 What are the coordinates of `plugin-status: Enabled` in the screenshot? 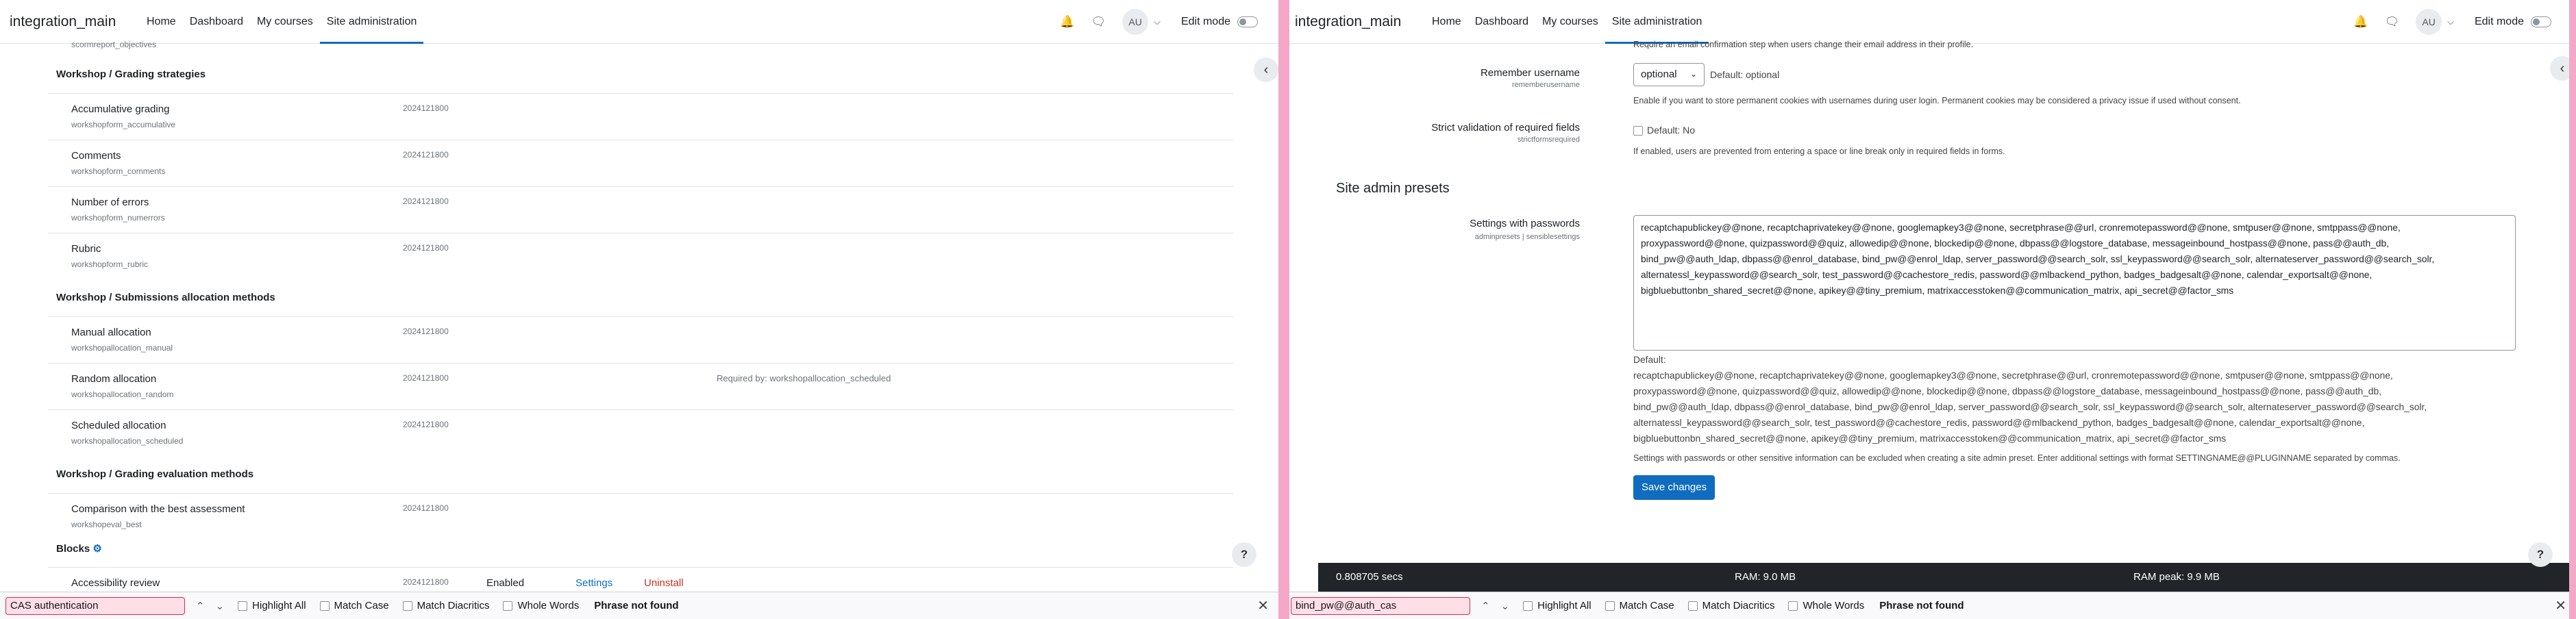 It's located at (505, 583).